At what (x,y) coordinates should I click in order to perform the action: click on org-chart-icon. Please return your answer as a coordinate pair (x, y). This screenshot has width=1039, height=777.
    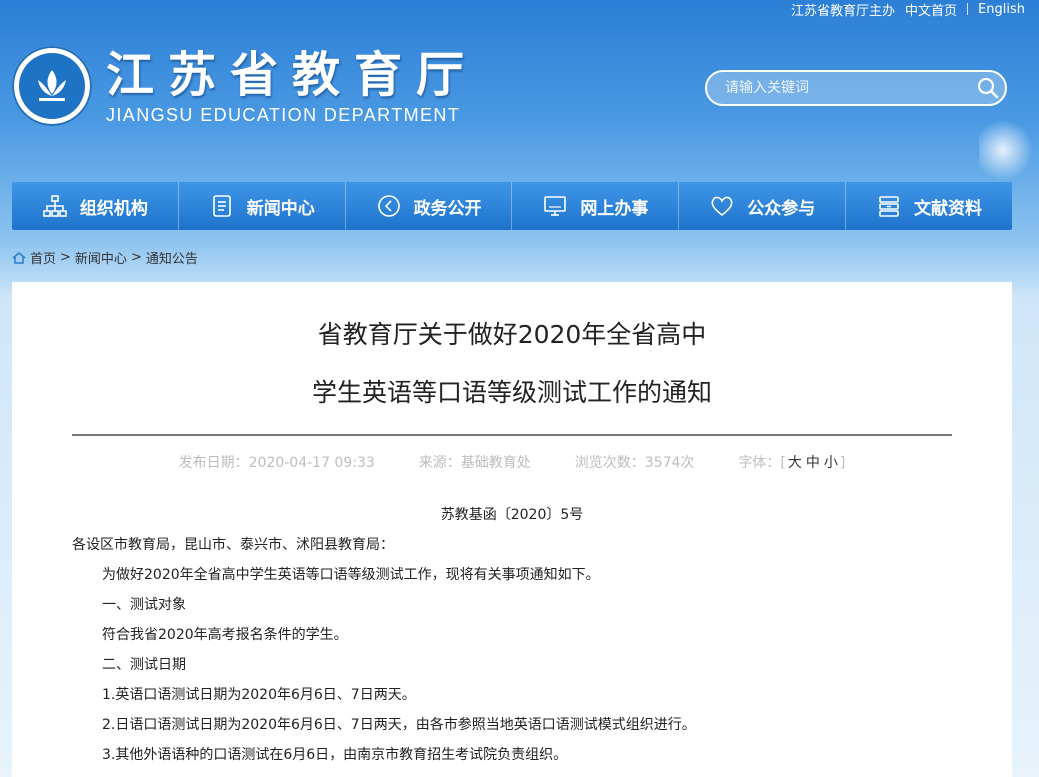
    Looking at the image, I should click on (55, 206).